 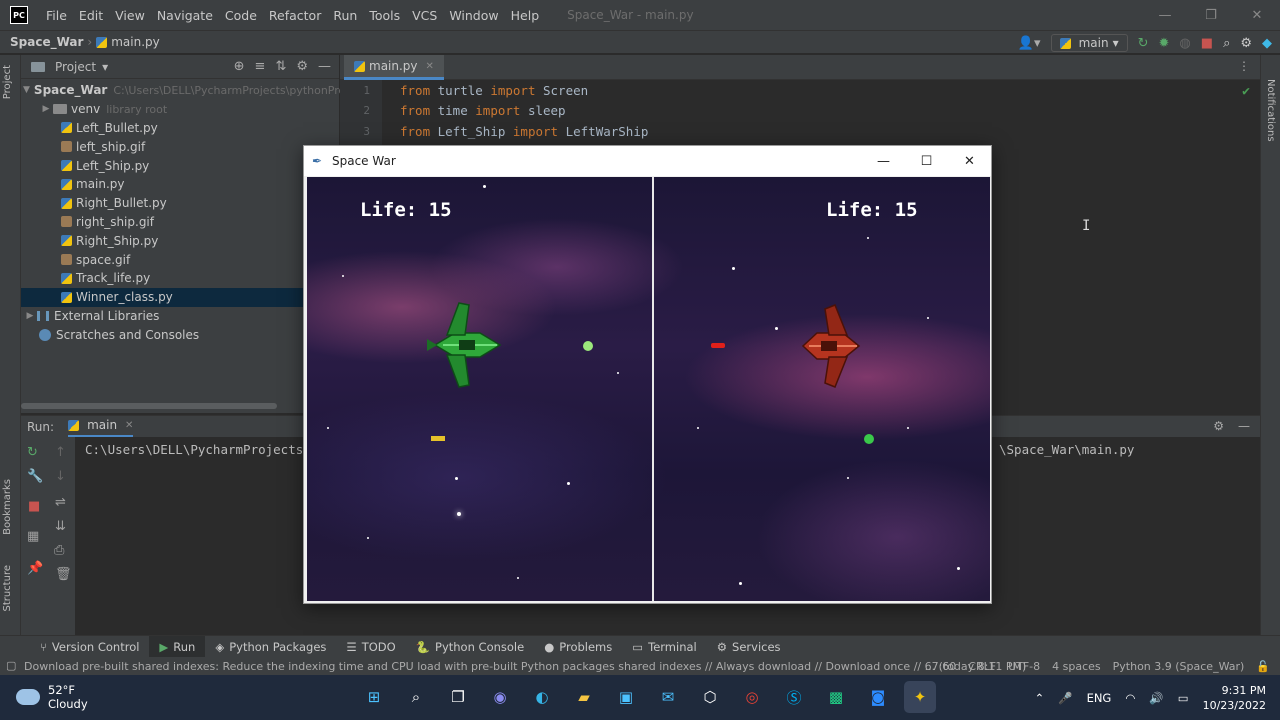 I want to click on locate-icon: ⊕, so click(x=239, y=66).